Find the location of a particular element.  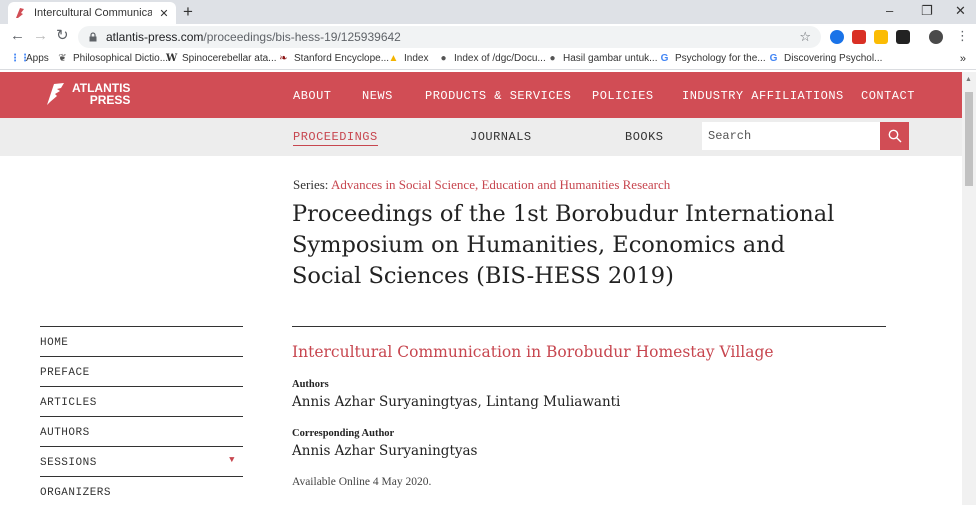

bookmark-apps: ⋮⋮ Apps is located at coordinates (29, 58).